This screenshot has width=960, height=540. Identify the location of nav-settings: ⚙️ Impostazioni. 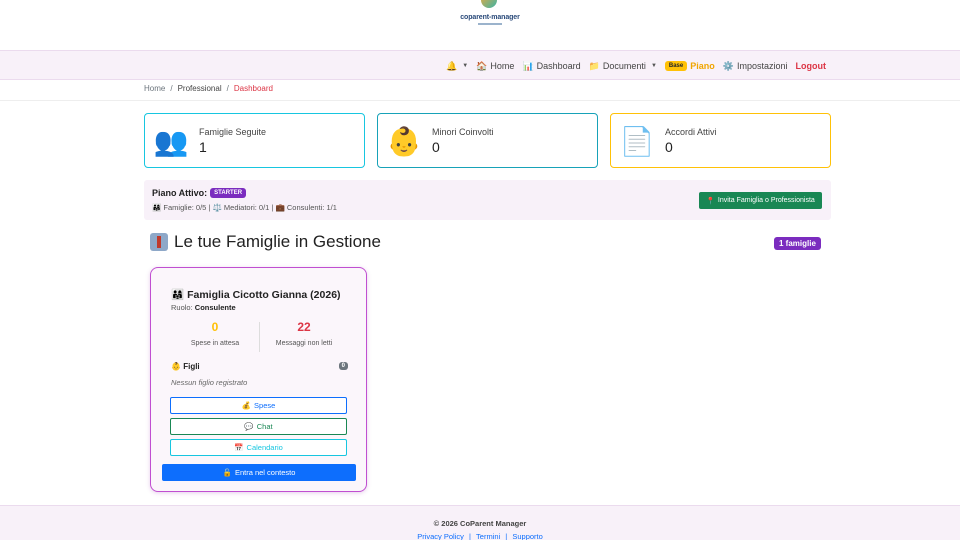
(755, 66).